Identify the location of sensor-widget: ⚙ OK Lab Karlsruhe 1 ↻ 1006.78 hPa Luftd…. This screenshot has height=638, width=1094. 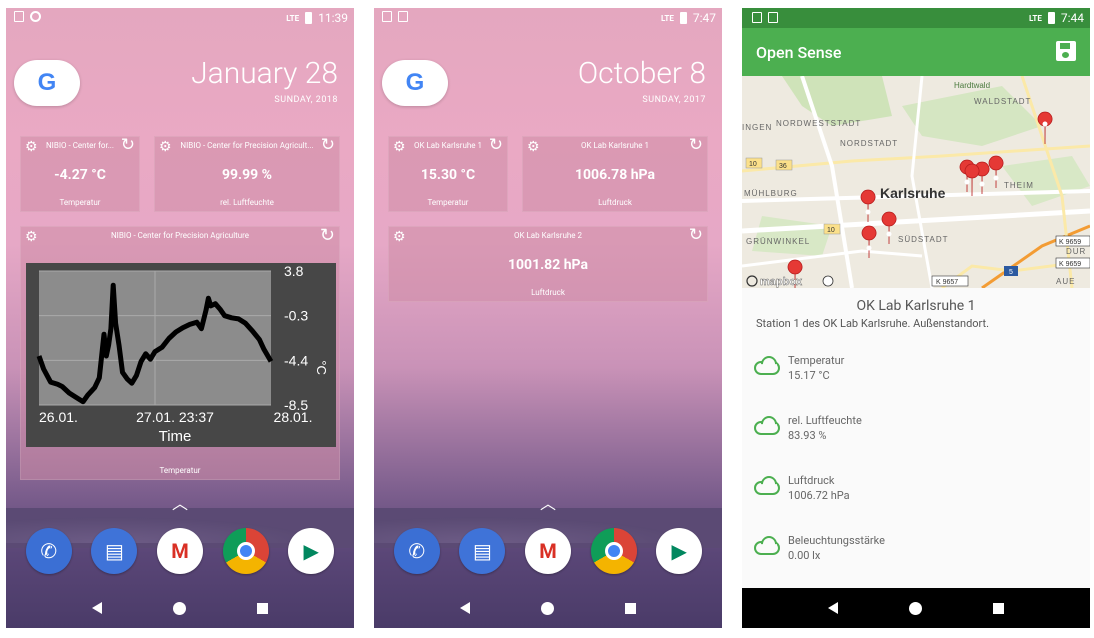
(615, 174).